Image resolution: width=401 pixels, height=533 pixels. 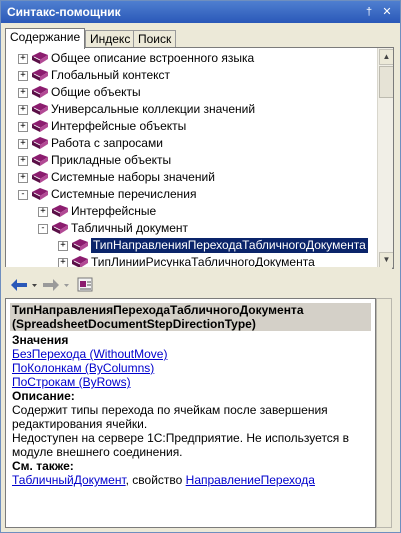 I want to click on arrow-right-icon, so click(x=56, y=285).